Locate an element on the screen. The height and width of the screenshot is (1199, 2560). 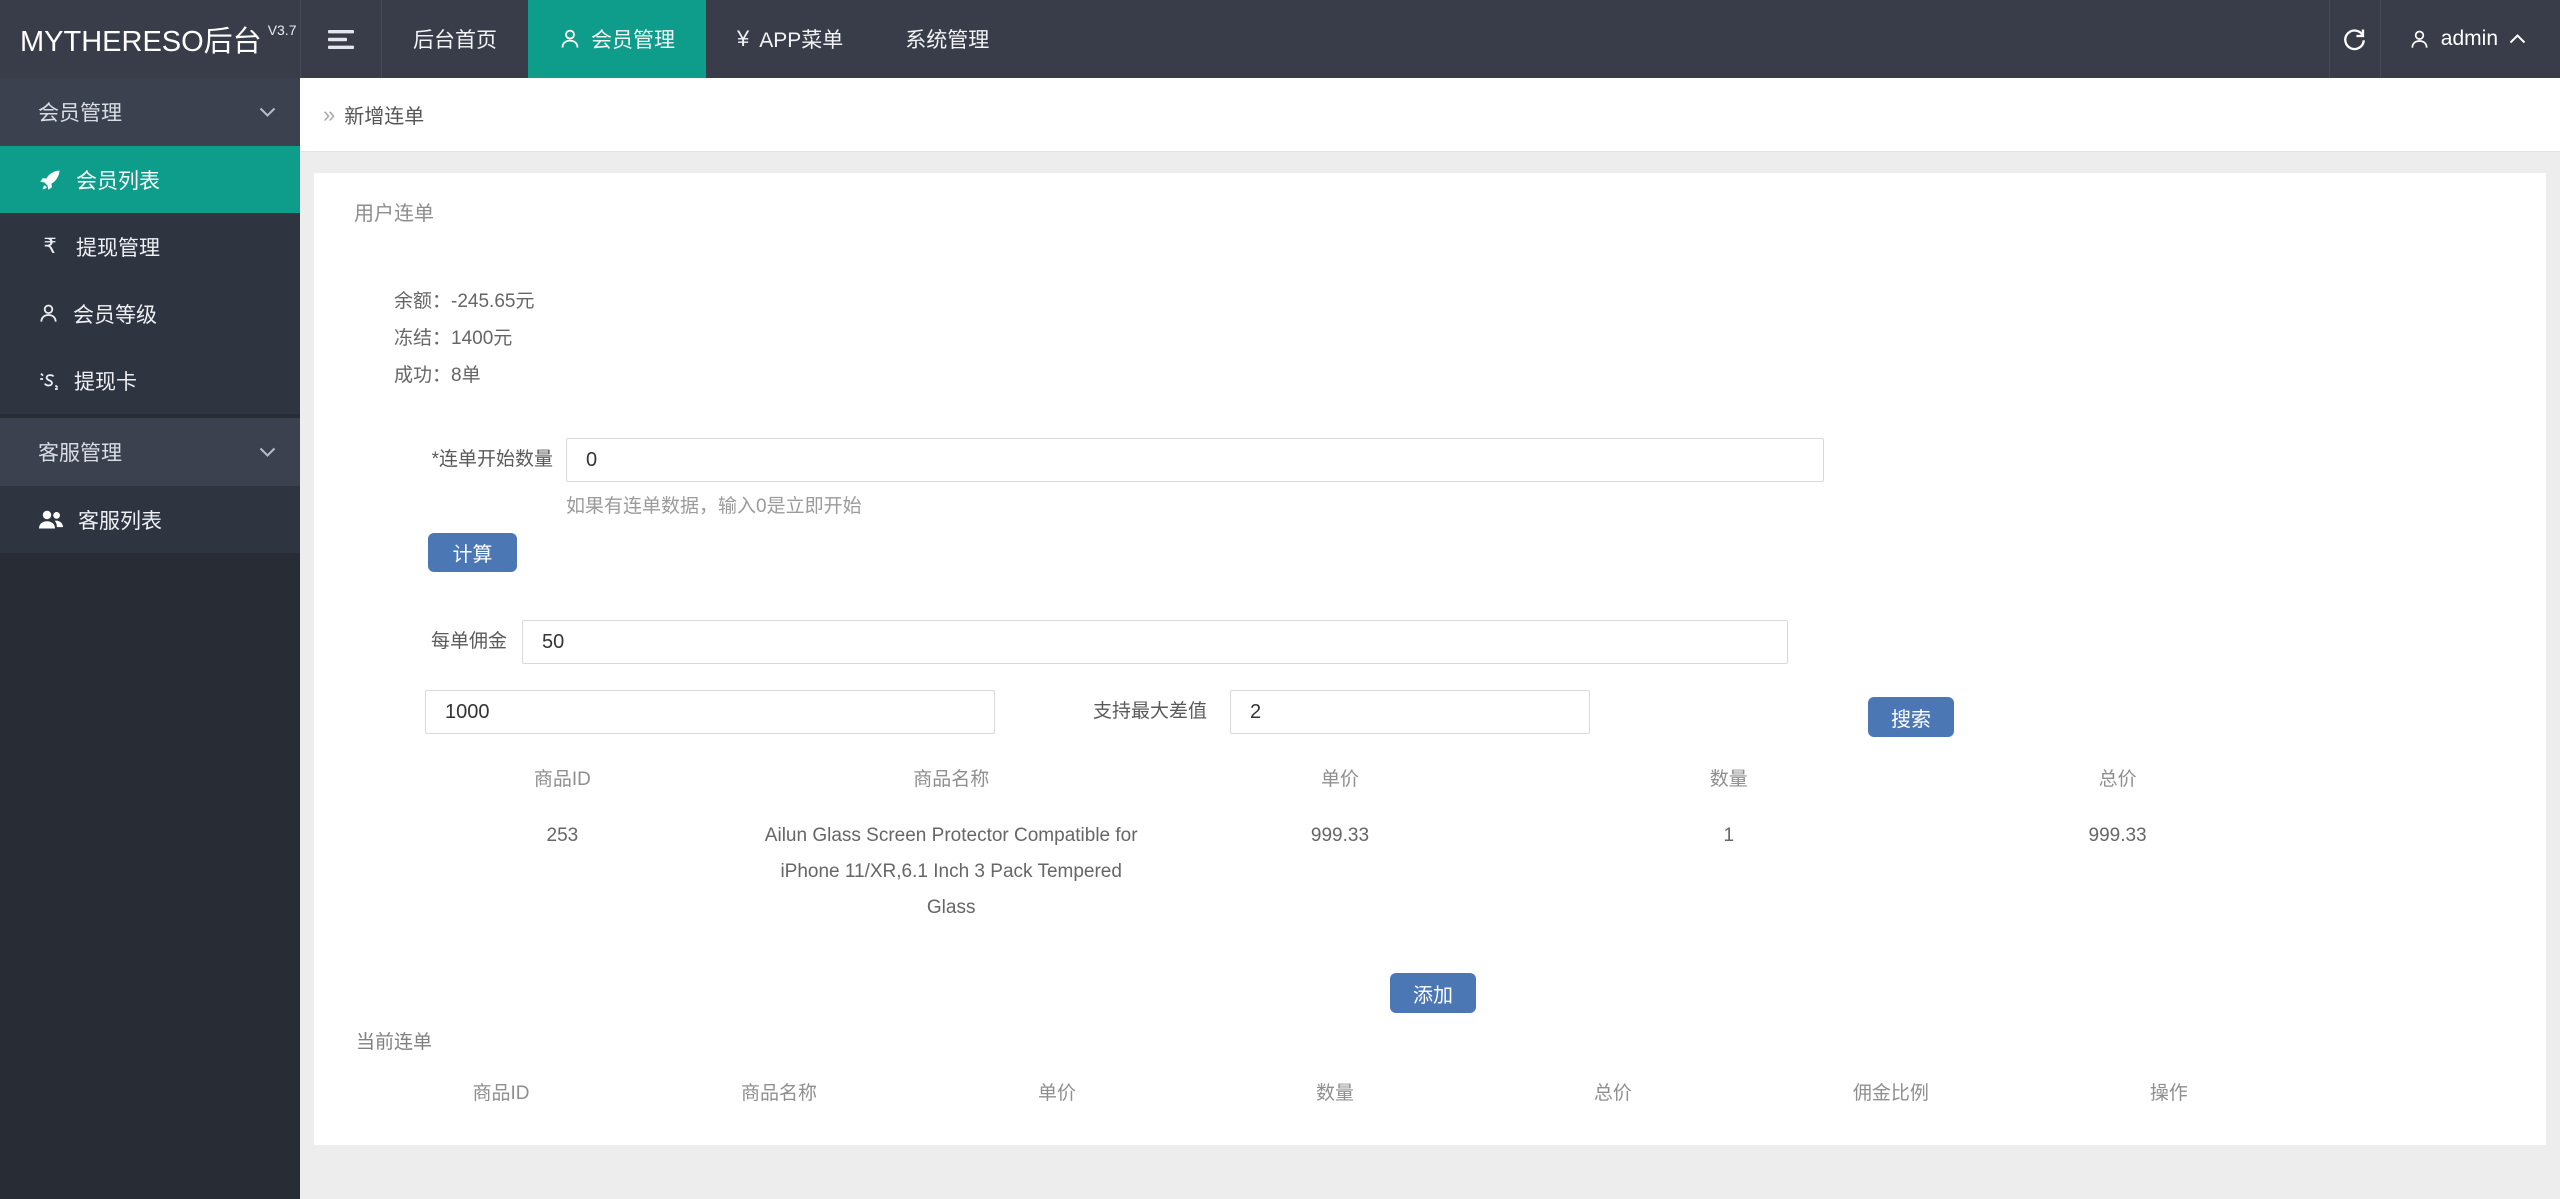
nav-item-app-menu: ¥ APP菜单 is located at coordinates (790, 39).